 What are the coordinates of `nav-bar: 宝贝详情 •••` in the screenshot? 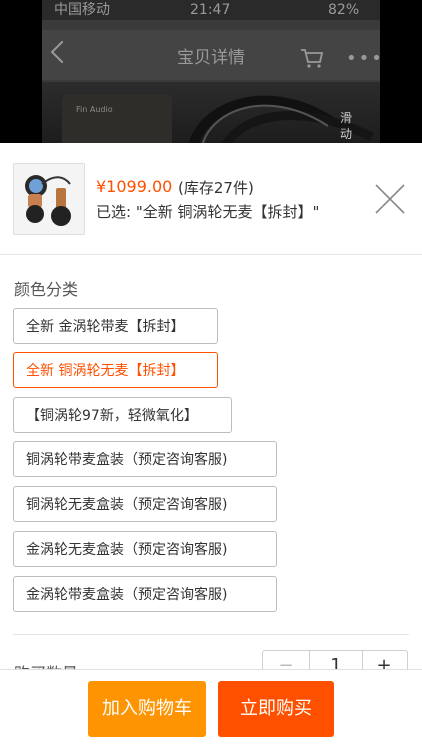 It's located at (212, 55).